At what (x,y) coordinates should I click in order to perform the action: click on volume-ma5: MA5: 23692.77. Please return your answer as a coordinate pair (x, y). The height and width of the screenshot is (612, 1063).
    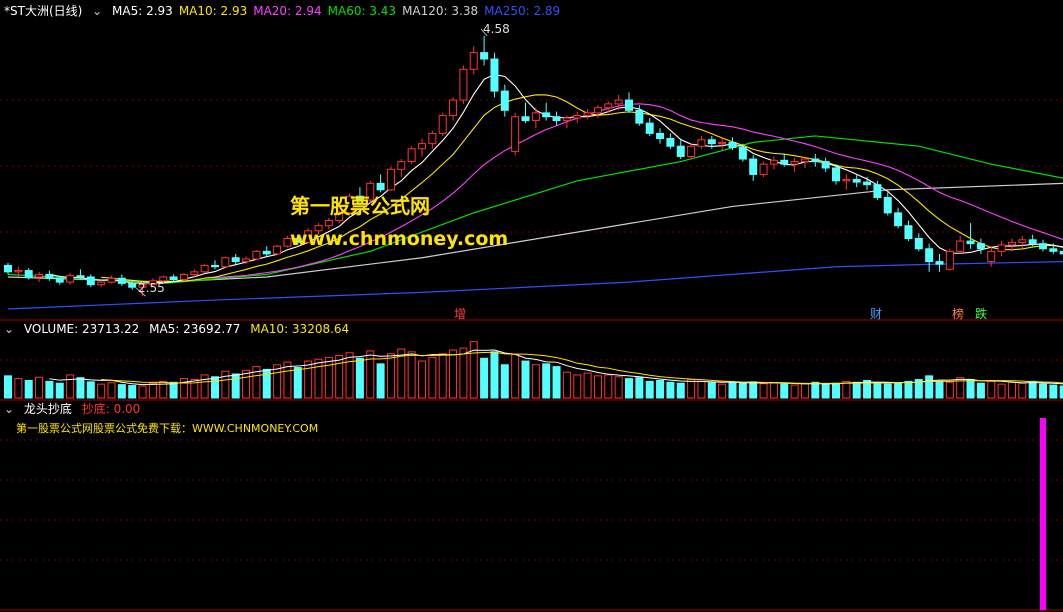
    Looking at the image, I should click on (195, 329).